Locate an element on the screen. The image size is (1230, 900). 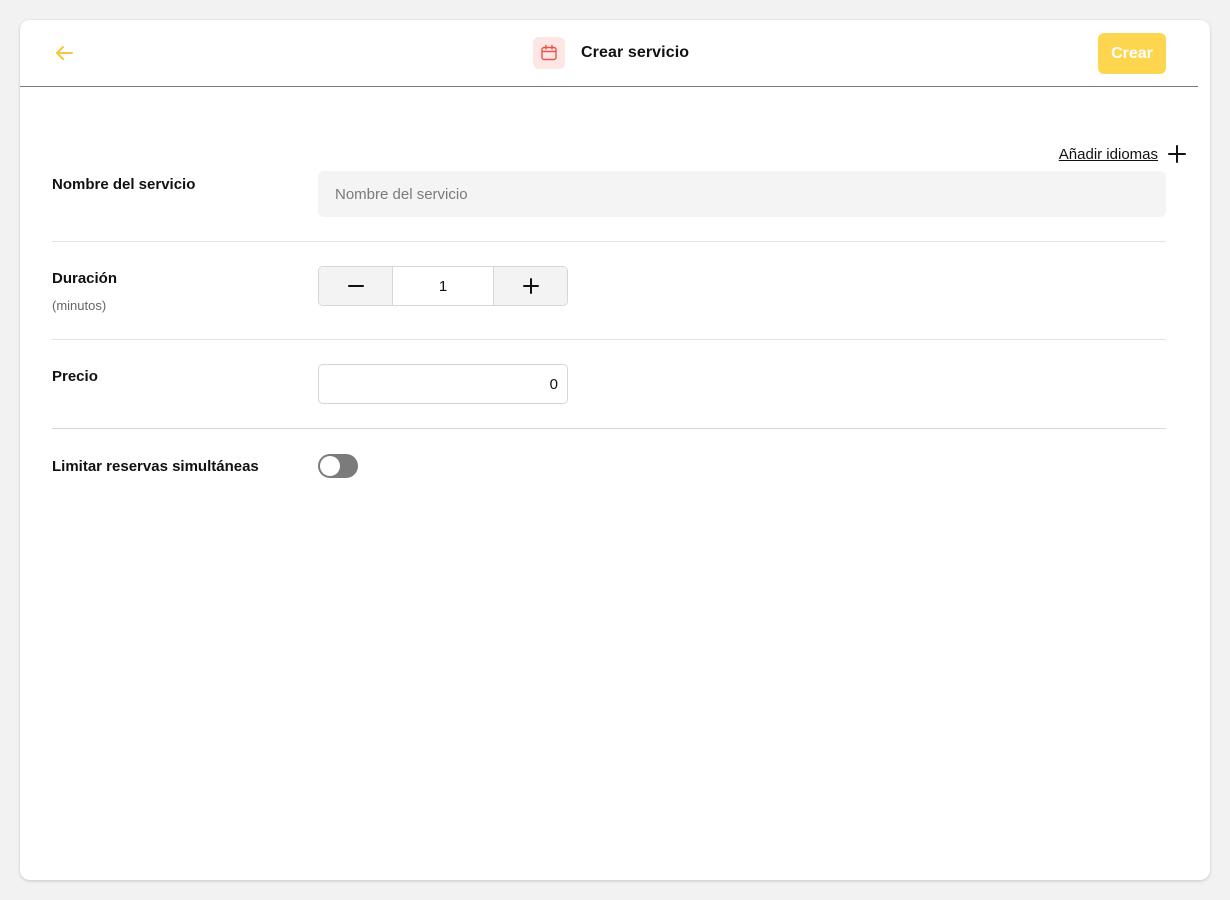
name-label: Nombre del servicio is located at coordinates (124, 184).